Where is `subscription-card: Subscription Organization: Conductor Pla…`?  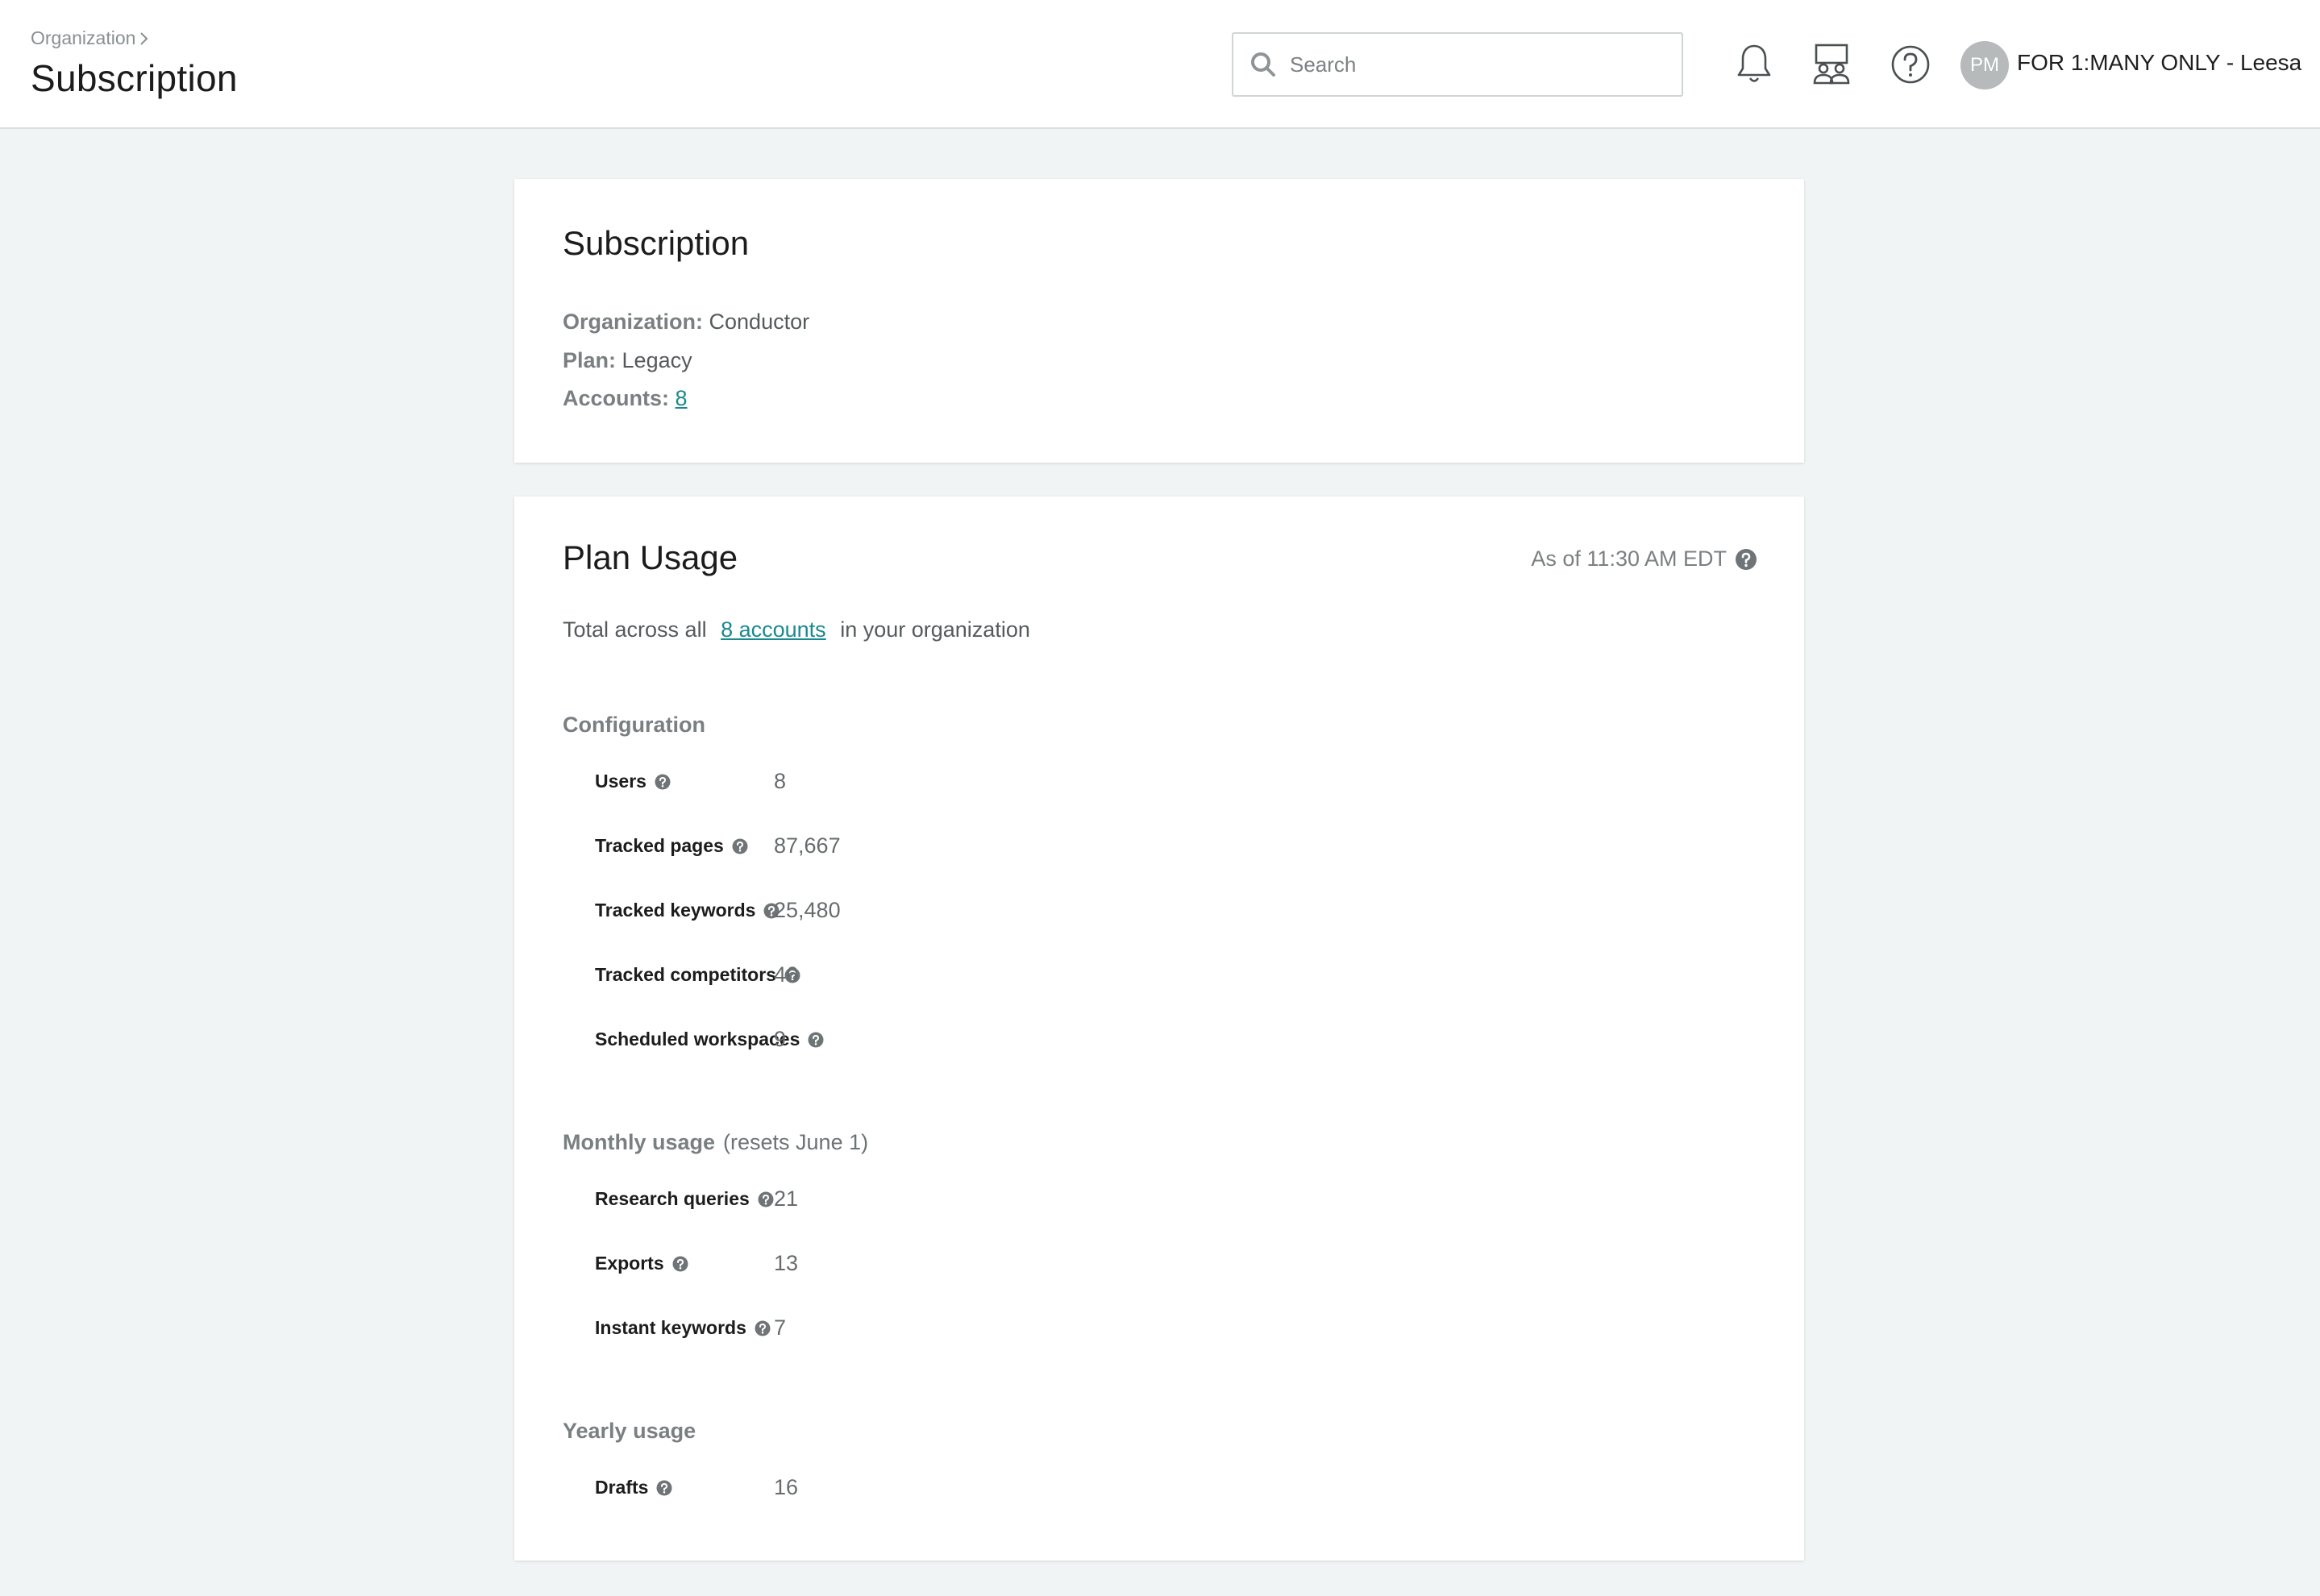 subscription-card: Subscription Organization: Conductor Pla… is located at coordinates (1159, 321).